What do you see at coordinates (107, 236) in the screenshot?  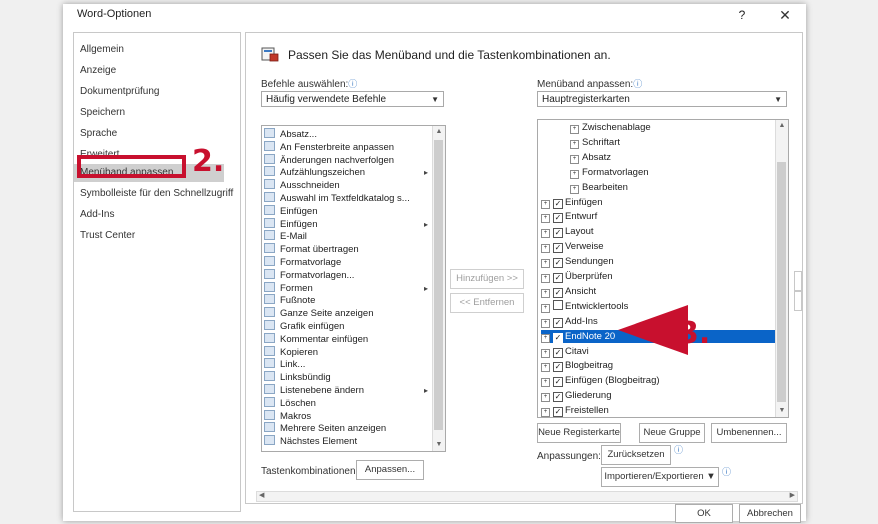 I see `nav-item-trust-center: Trust Center` at bounding box center [107, 236].